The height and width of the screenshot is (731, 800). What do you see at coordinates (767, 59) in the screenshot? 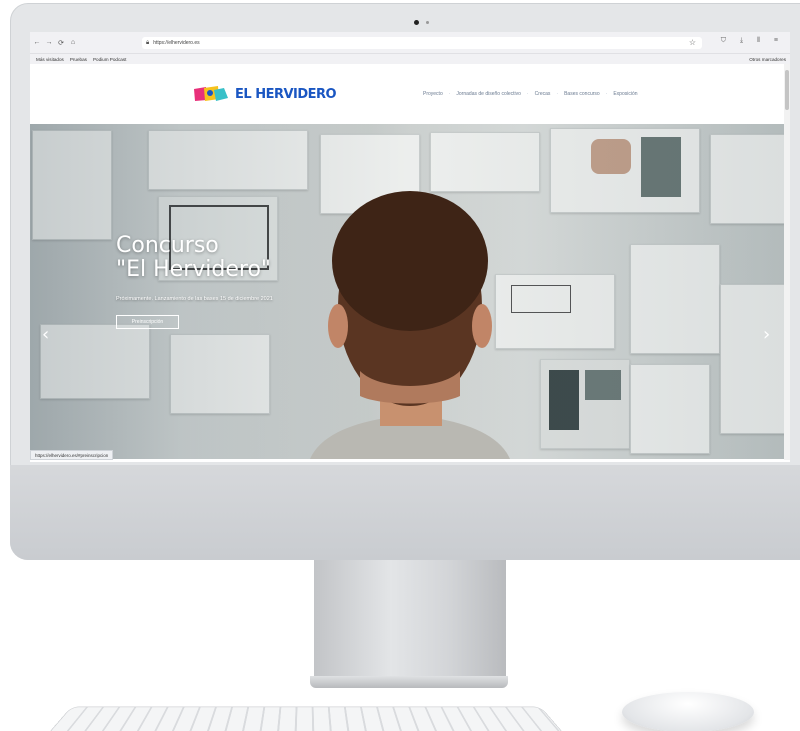
I see `bookmark-other: Otros marcadores` at bounding box center [767, 59].